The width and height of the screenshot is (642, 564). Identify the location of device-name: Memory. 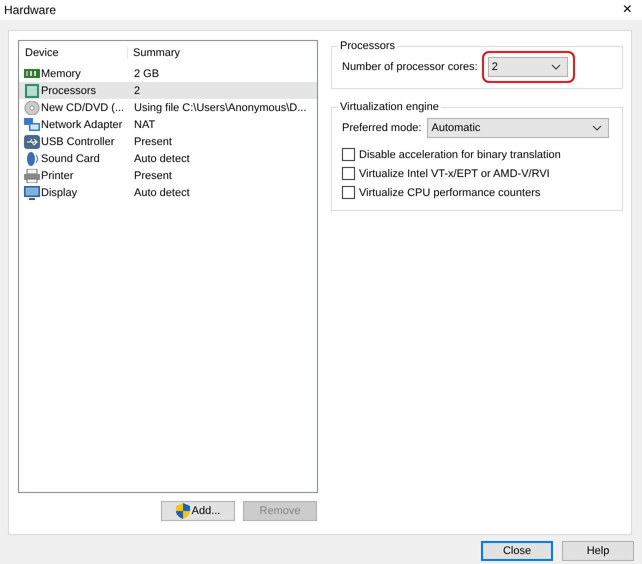
(61, 74).